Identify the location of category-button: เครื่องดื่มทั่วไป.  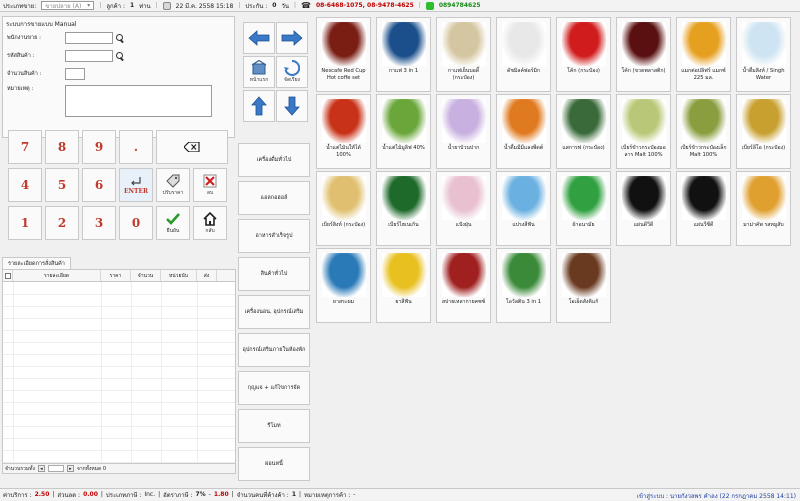
(274, 160).